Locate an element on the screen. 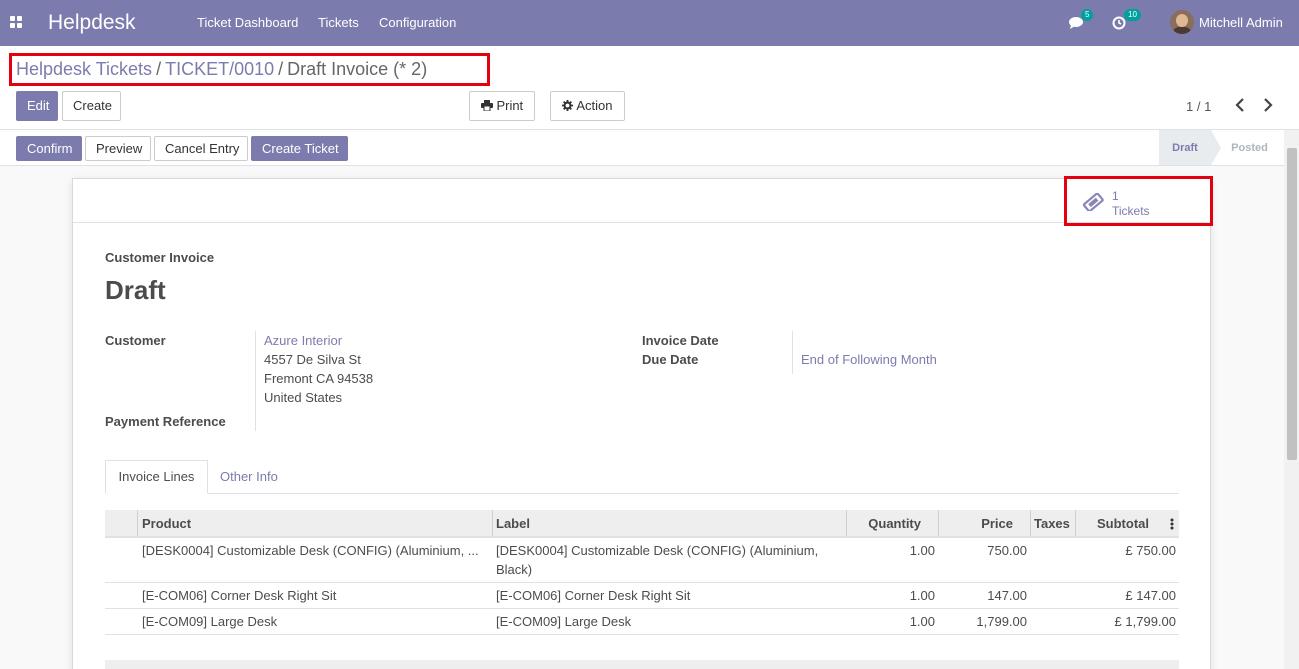  smart-button-box: 1 Tickets is located at coordinates (641, 201).